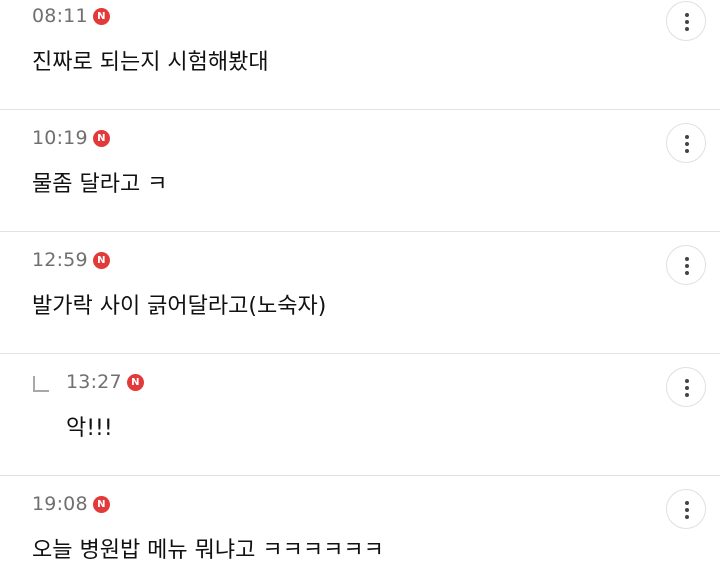  What do you see at coordinates (60, 260) in the screenshot?
I see `comment-time: 12:59` at bounding box center [60, 260].